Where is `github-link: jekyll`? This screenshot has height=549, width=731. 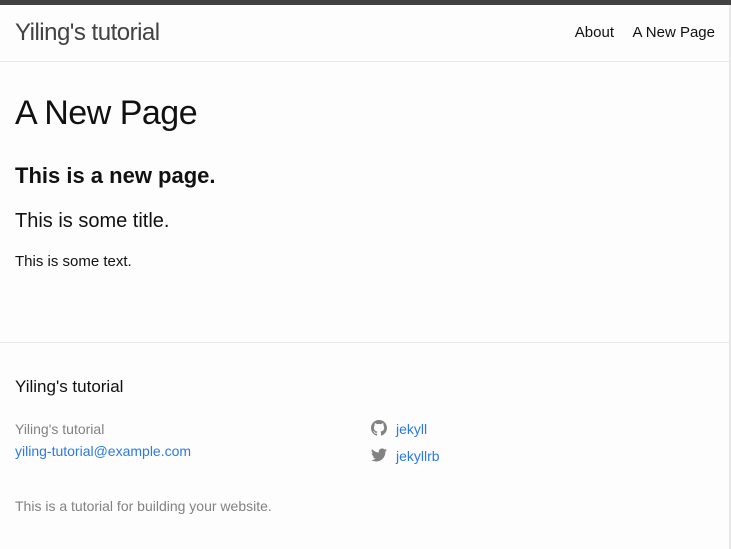
github-link: jekyll is located at coordinates (405, 429).